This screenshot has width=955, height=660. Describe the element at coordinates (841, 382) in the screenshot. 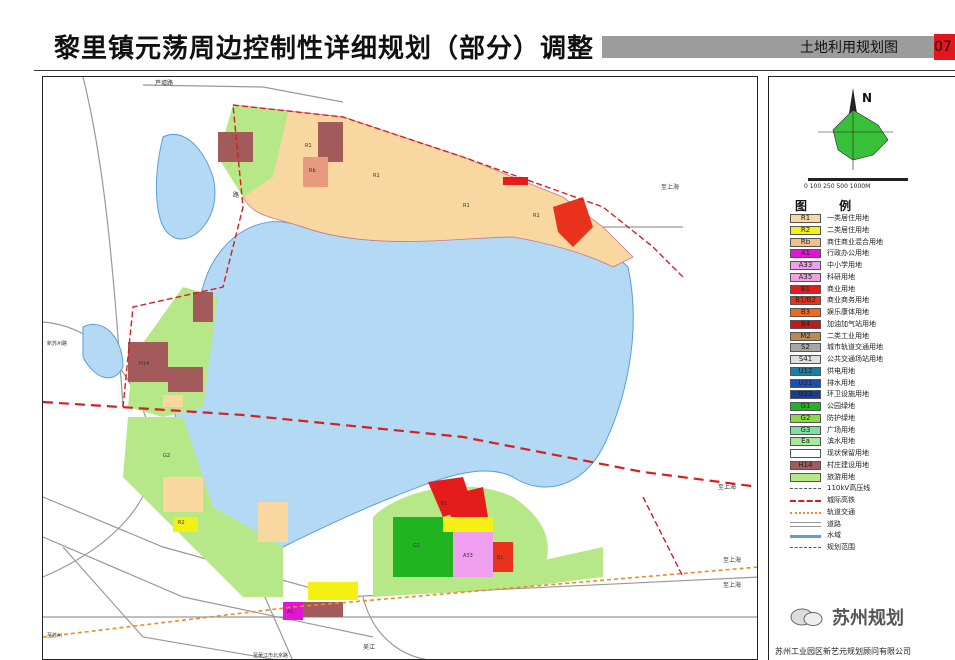

I see `legend-label: 排水用地` at that location.